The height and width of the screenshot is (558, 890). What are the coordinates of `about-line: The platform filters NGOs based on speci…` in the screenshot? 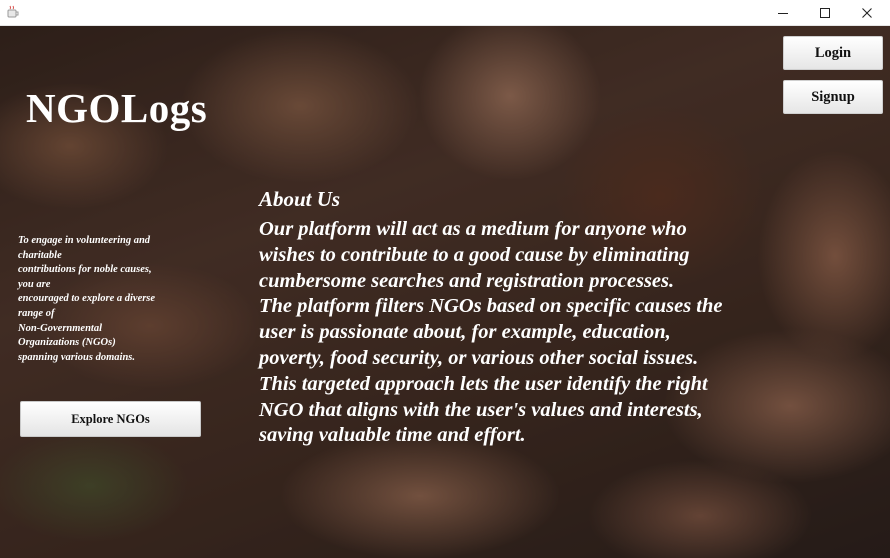 It's located at (491, 306).